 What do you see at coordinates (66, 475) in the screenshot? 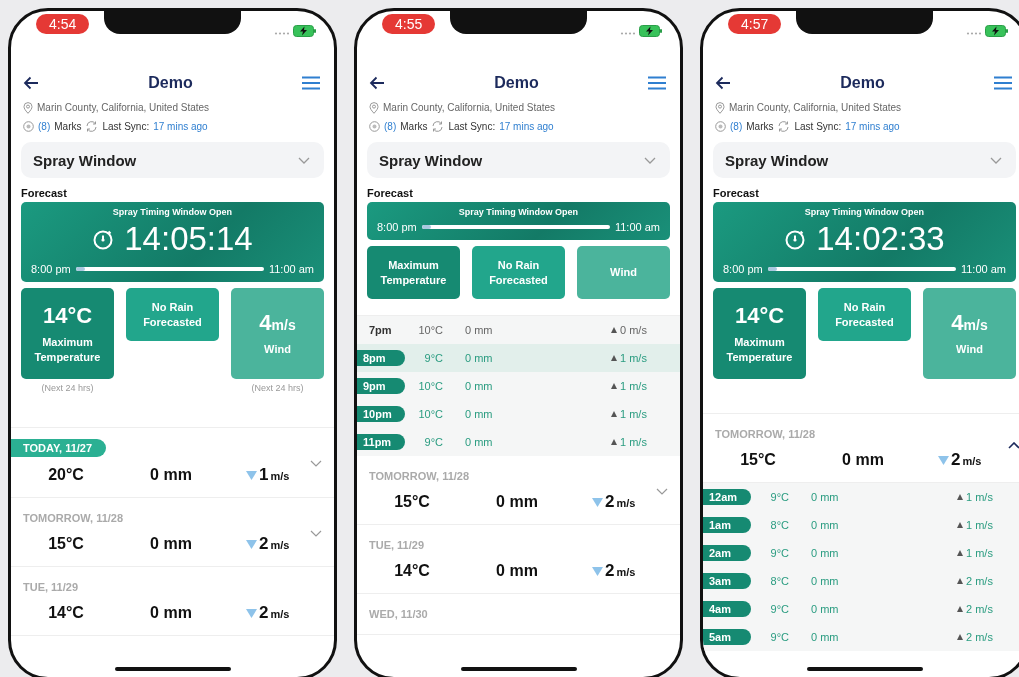
I see `day-temp: 20°C` at bounding box center [66, 475].